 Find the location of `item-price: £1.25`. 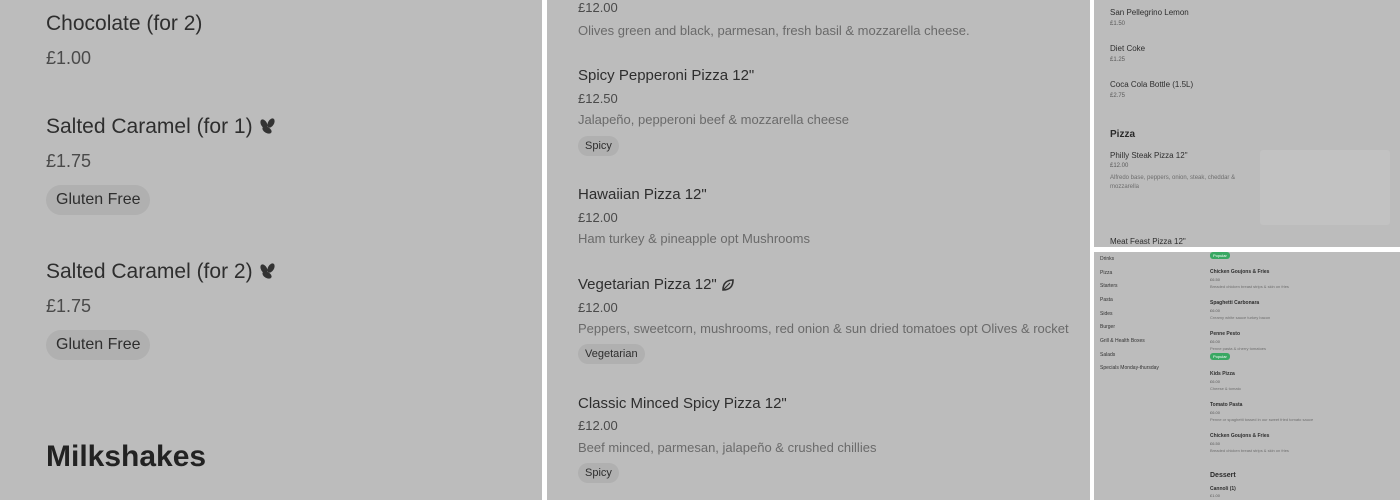

item-price: £1.25 is located at coordinates (1118, 60).